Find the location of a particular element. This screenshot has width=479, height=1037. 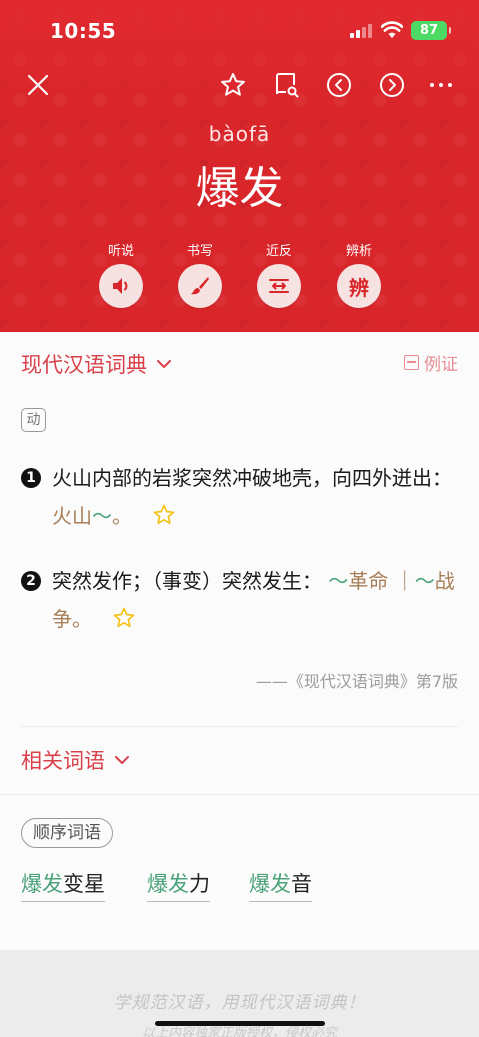

example-word: 革命 is located at coordinates (368, 581).